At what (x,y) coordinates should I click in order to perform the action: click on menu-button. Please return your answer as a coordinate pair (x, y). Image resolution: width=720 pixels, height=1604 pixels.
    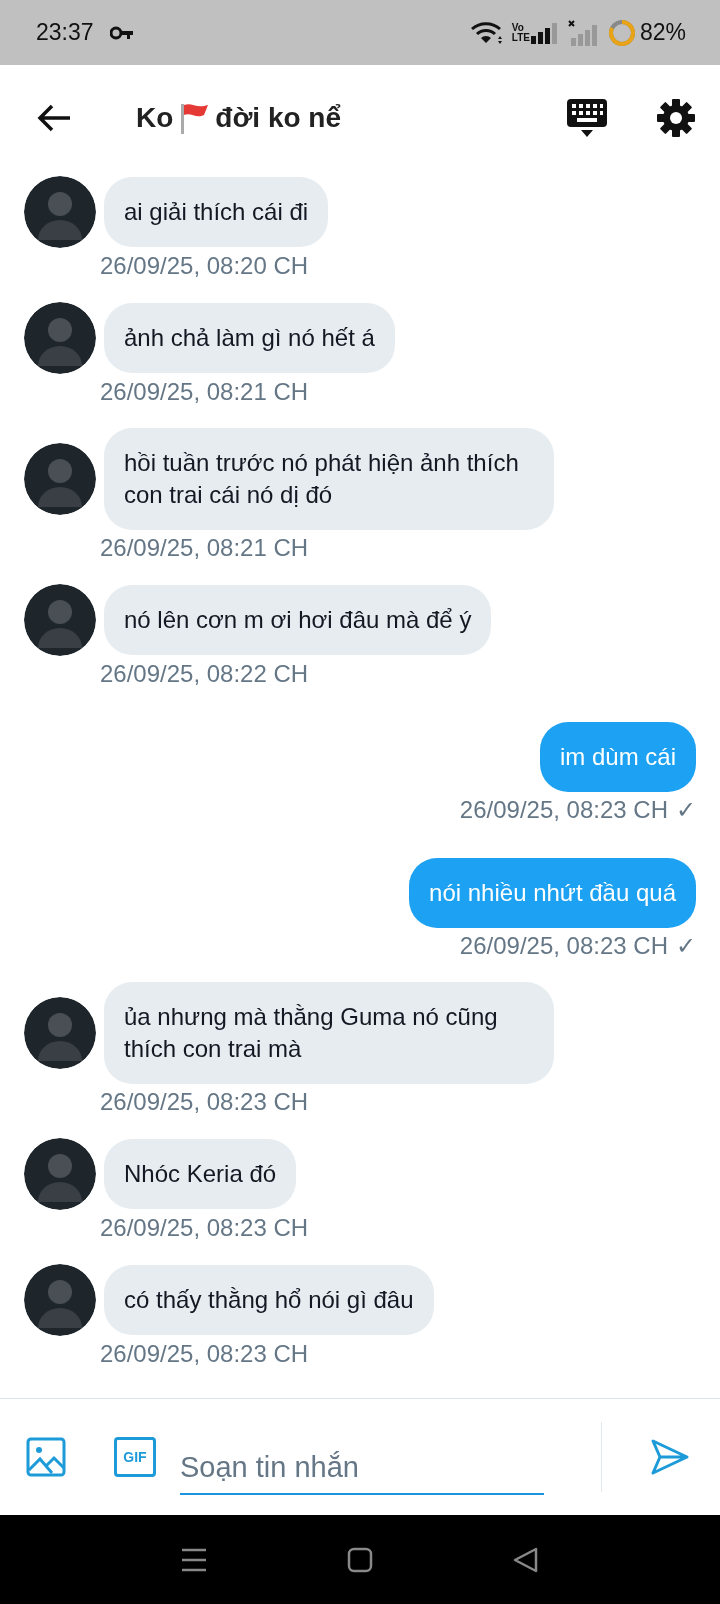
    Looking at the image, I should click on (194, 1559).